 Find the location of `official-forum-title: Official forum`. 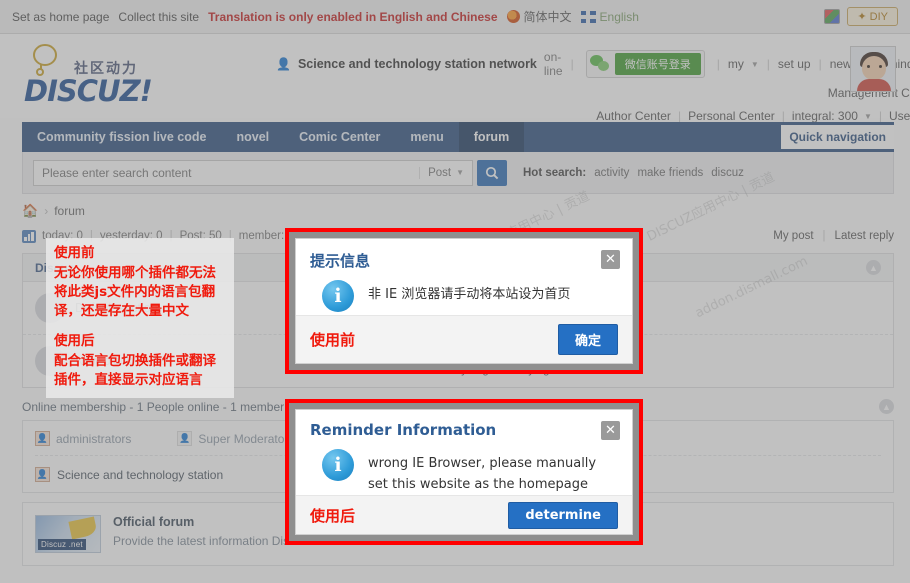

official-forum-title: Official forum is located at coordinates (201, 522).